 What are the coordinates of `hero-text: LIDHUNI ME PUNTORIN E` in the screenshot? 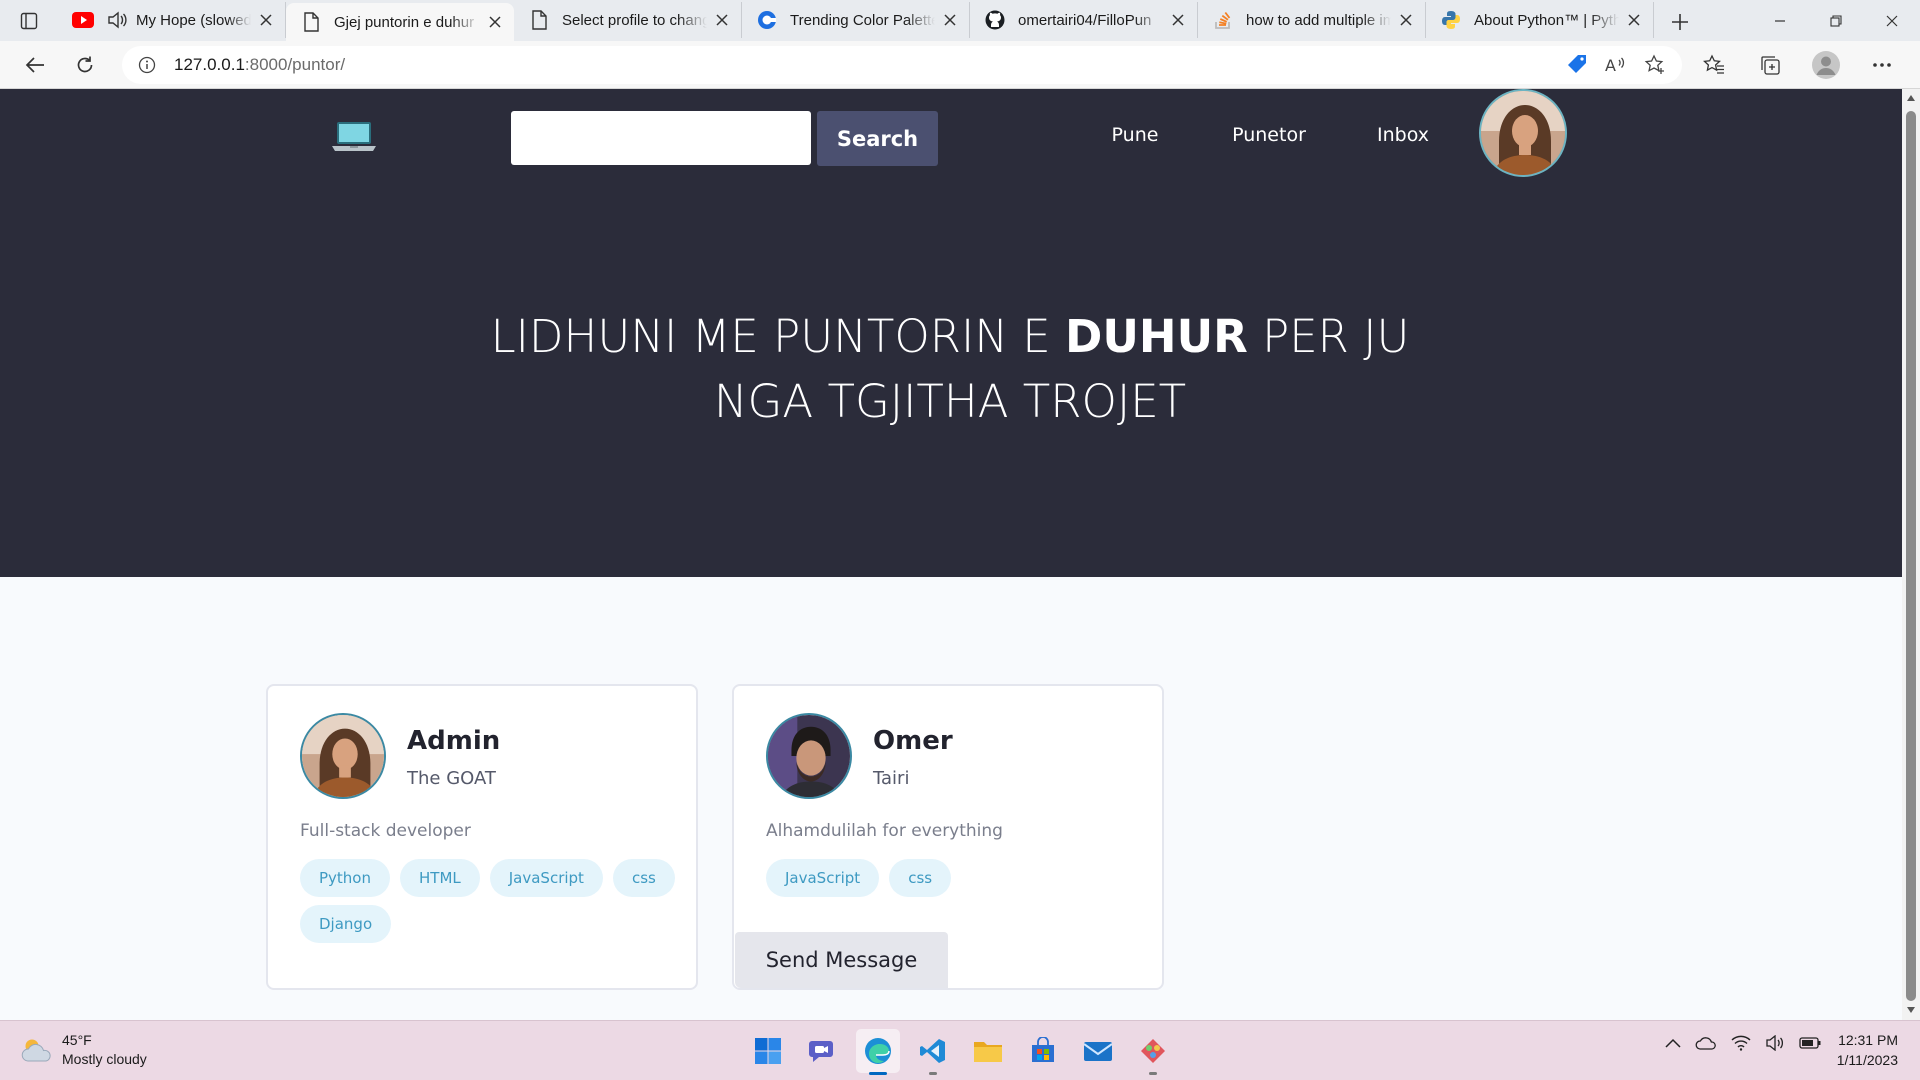 It's located at (778, 336).